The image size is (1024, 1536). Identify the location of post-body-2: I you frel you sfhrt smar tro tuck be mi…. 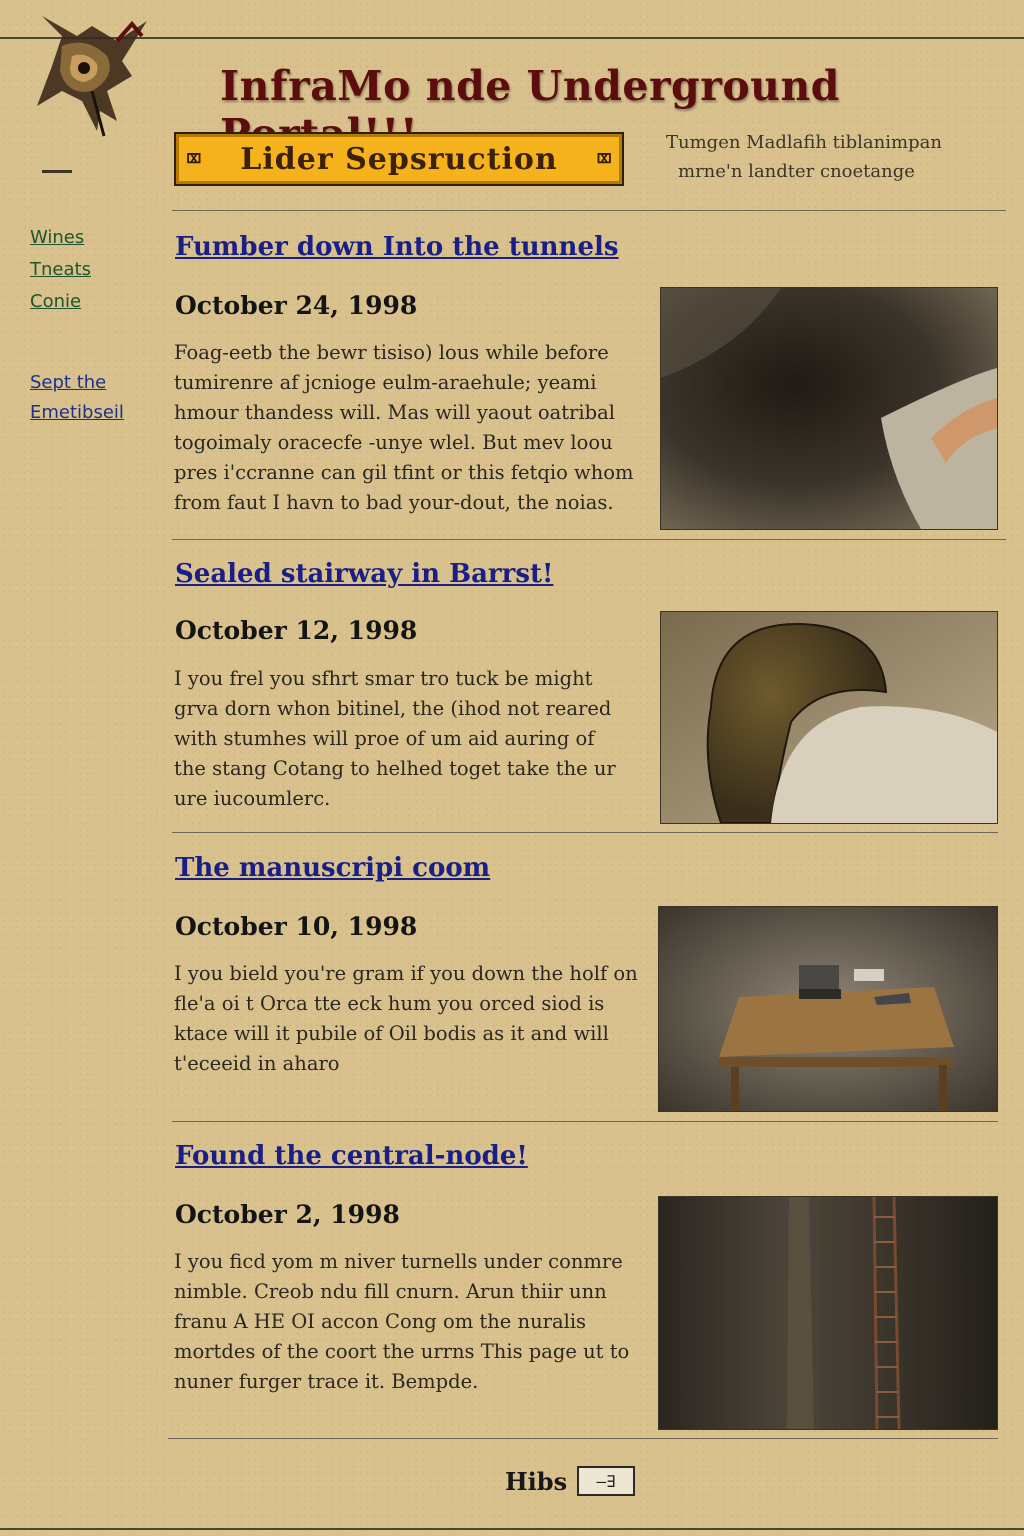
(395, 738).